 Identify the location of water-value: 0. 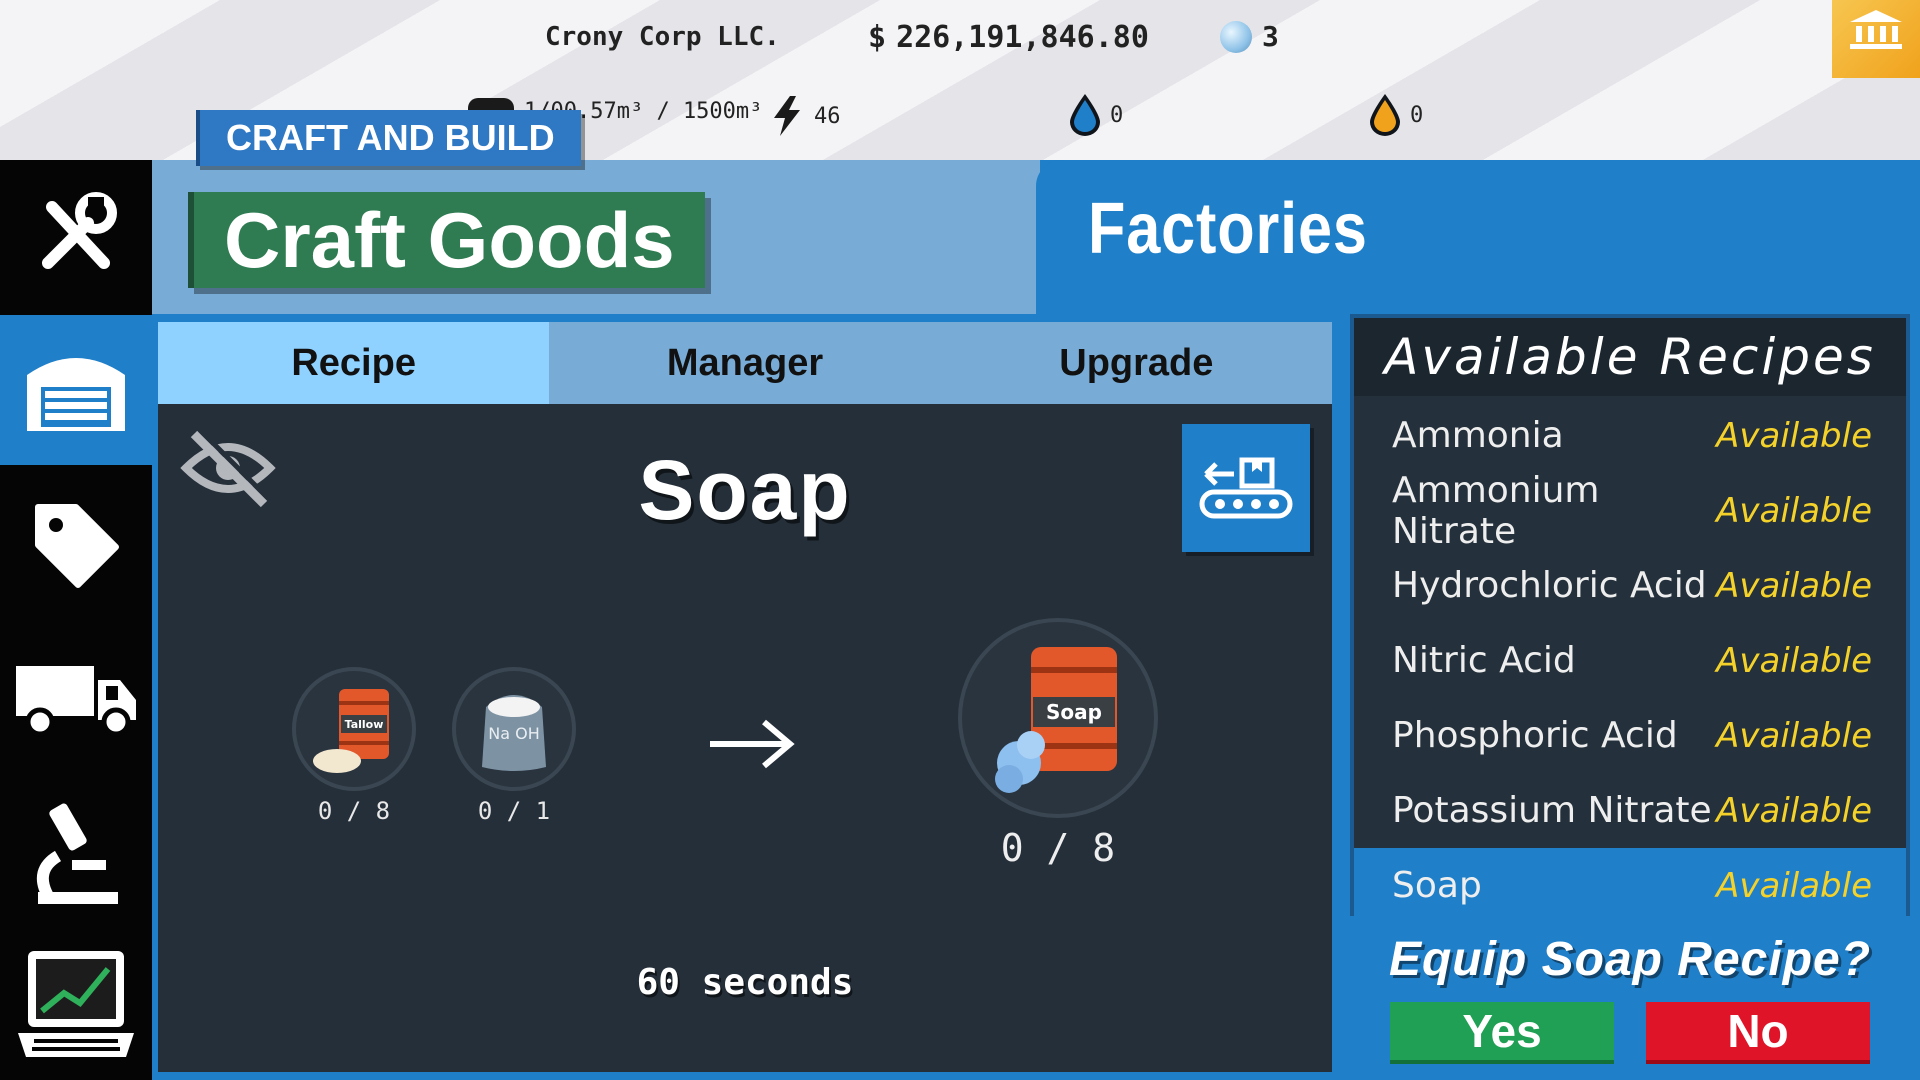
(1117, 115).